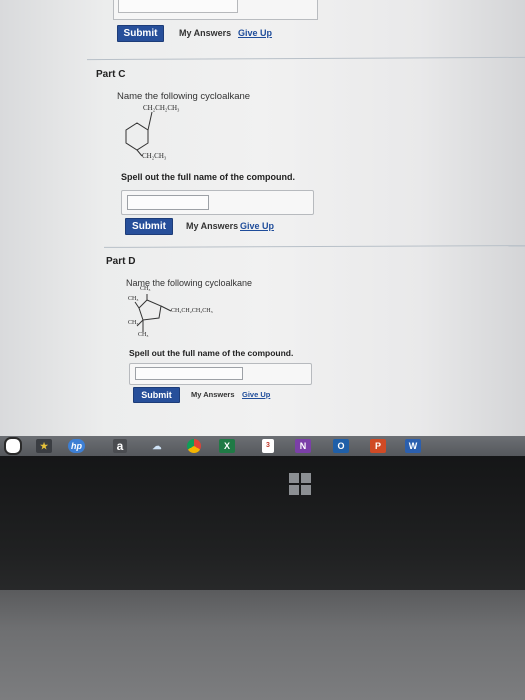  I want to click on part-c-answer-box, so click(217, 202).